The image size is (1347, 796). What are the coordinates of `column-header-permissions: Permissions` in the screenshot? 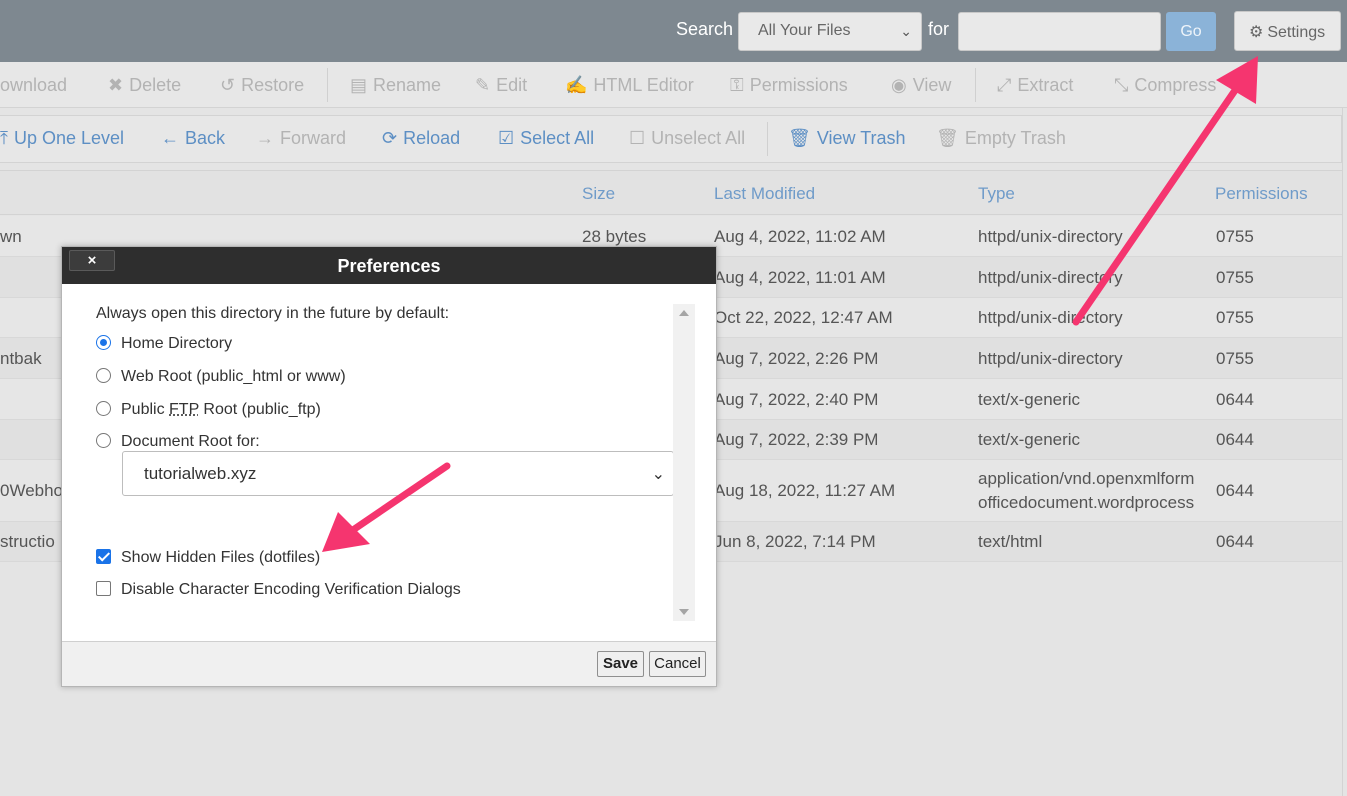 It's located at (1261, 194).